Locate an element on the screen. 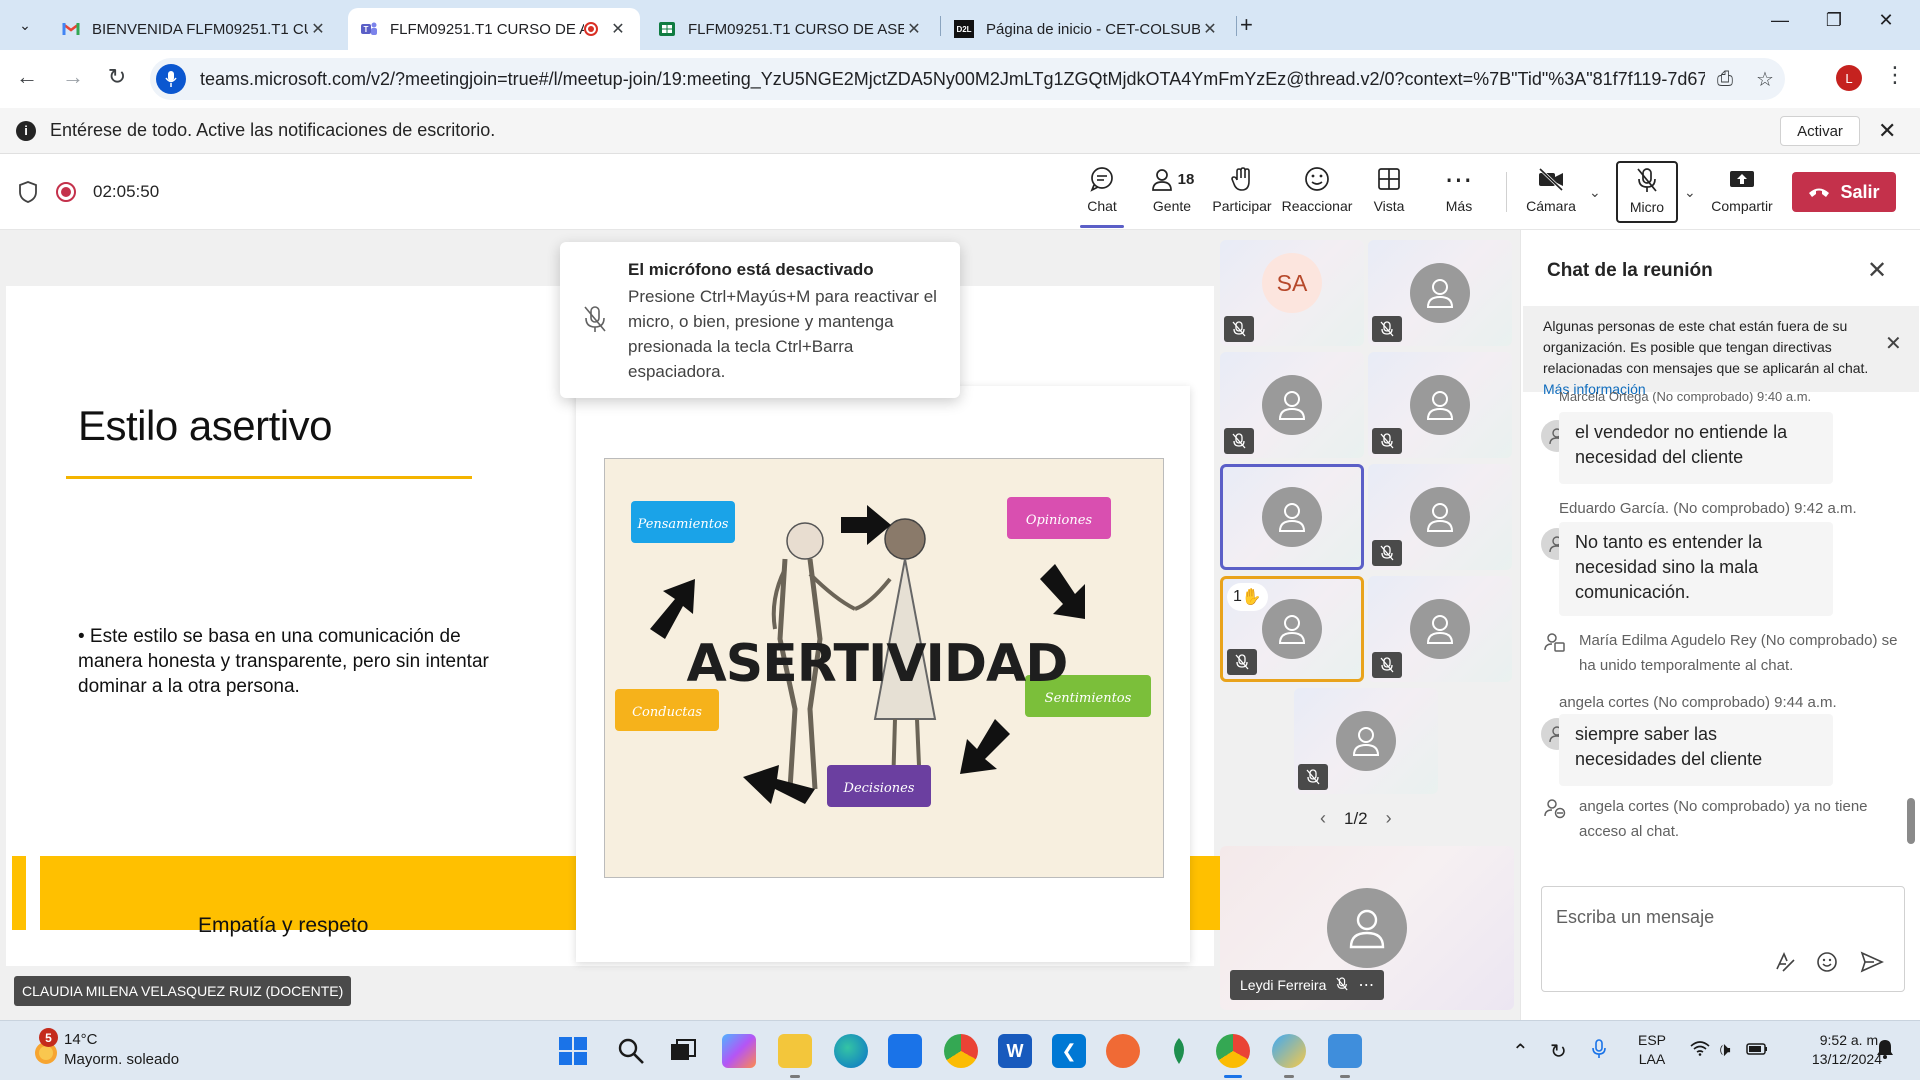 The height and width of the screenshot is (1080, 1920). sync-icon: ↻ is located at coordinates (1558, 1051).